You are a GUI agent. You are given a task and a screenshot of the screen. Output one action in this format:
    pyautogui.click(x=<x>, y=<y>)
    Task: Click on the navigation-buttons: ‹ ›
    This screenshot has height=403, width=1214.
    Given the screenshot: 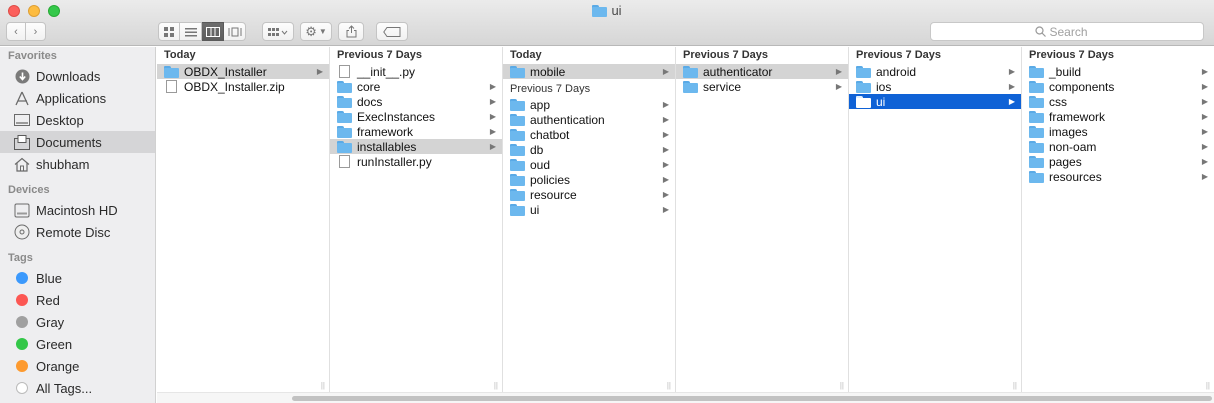 What is the action you would take?
    pyautogui.click(x=26, y=31)
    